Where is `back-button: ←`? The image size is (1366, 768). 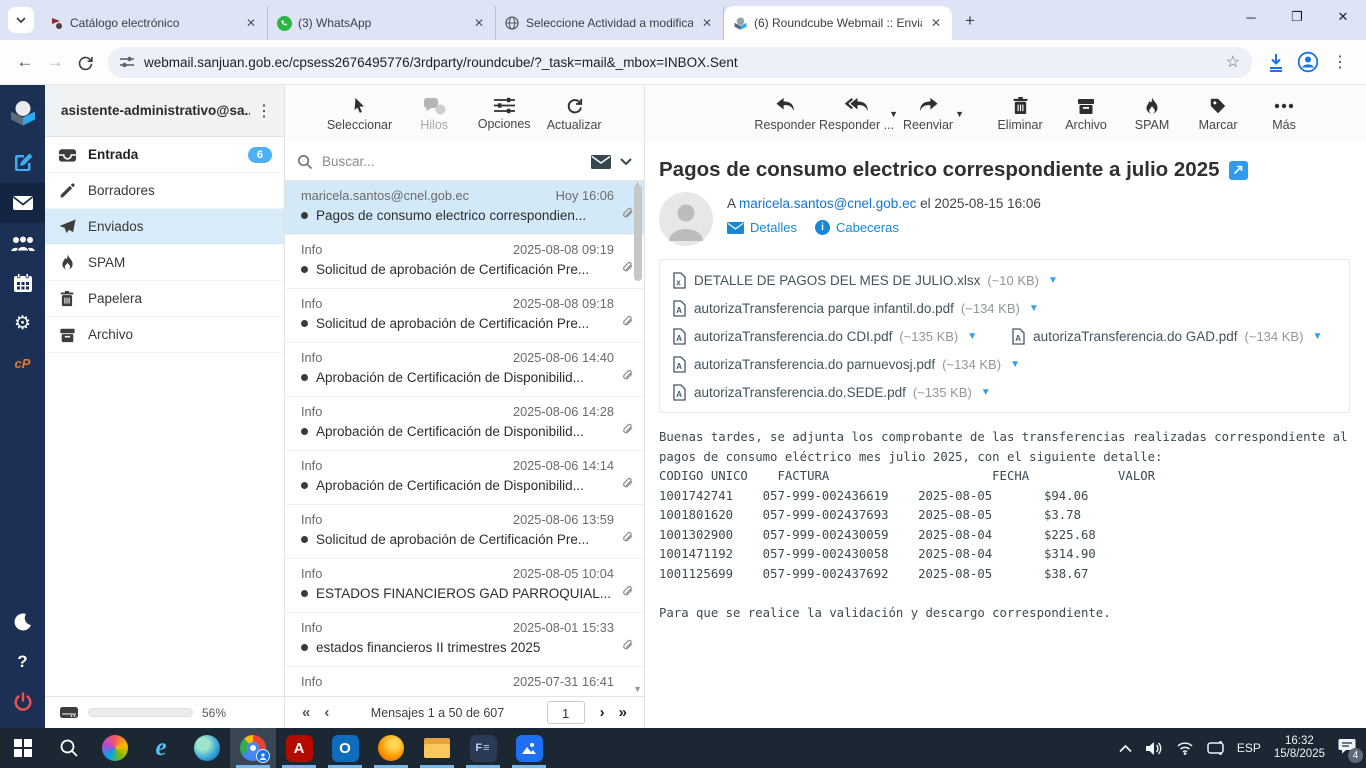 back-button: ← is located at coordinates (25, 62).